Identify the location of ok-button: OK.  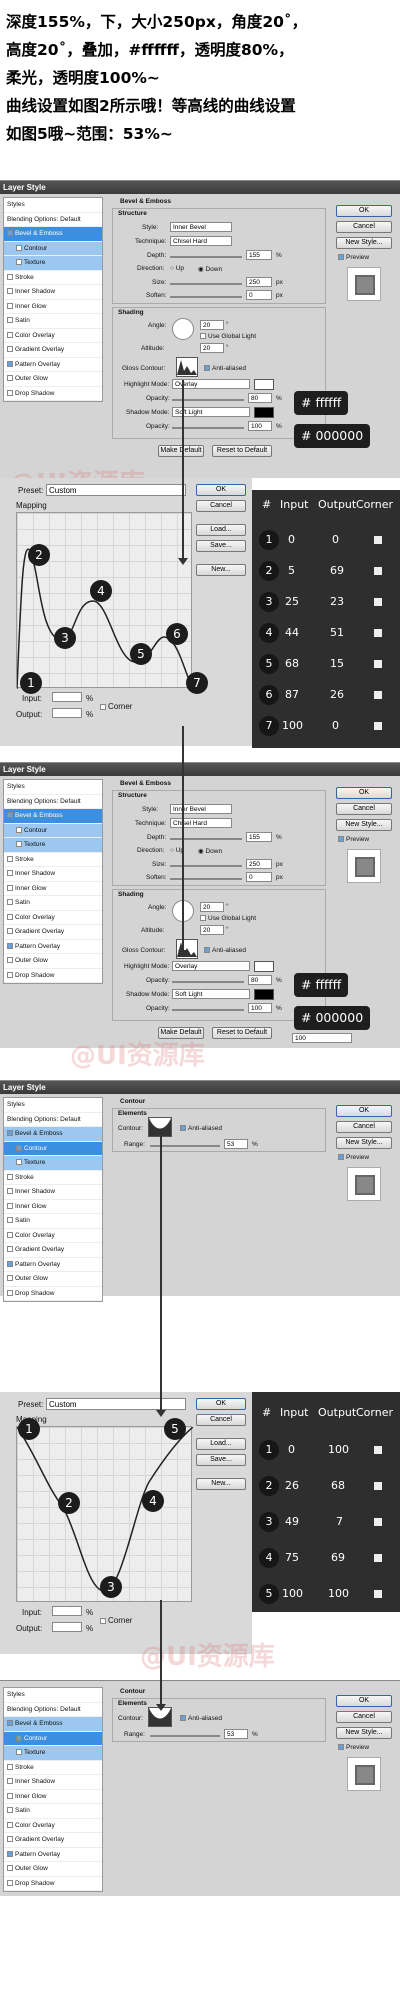
(221, 1404).